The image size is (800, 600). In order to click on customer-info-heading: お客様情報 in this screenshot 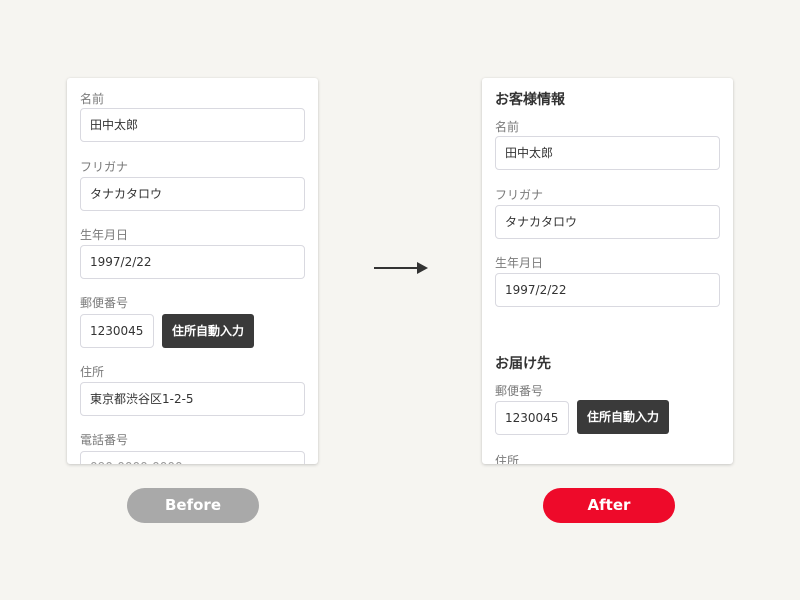, I will do `click(530, 100)`.